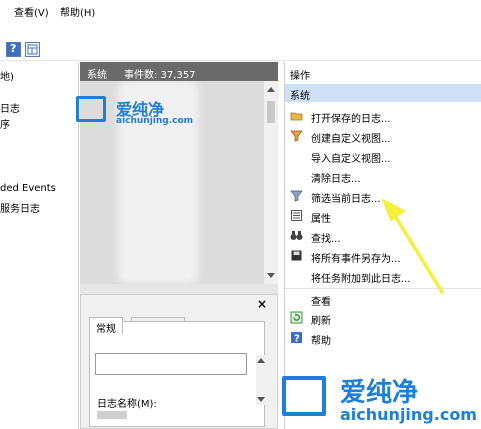 The height and width of the screenshot is (429, 481). What do you see at coordinates (379, 393) in the screenshot?
I see `watermark-brand: 爱纯净` at bounding box center [379, 393].